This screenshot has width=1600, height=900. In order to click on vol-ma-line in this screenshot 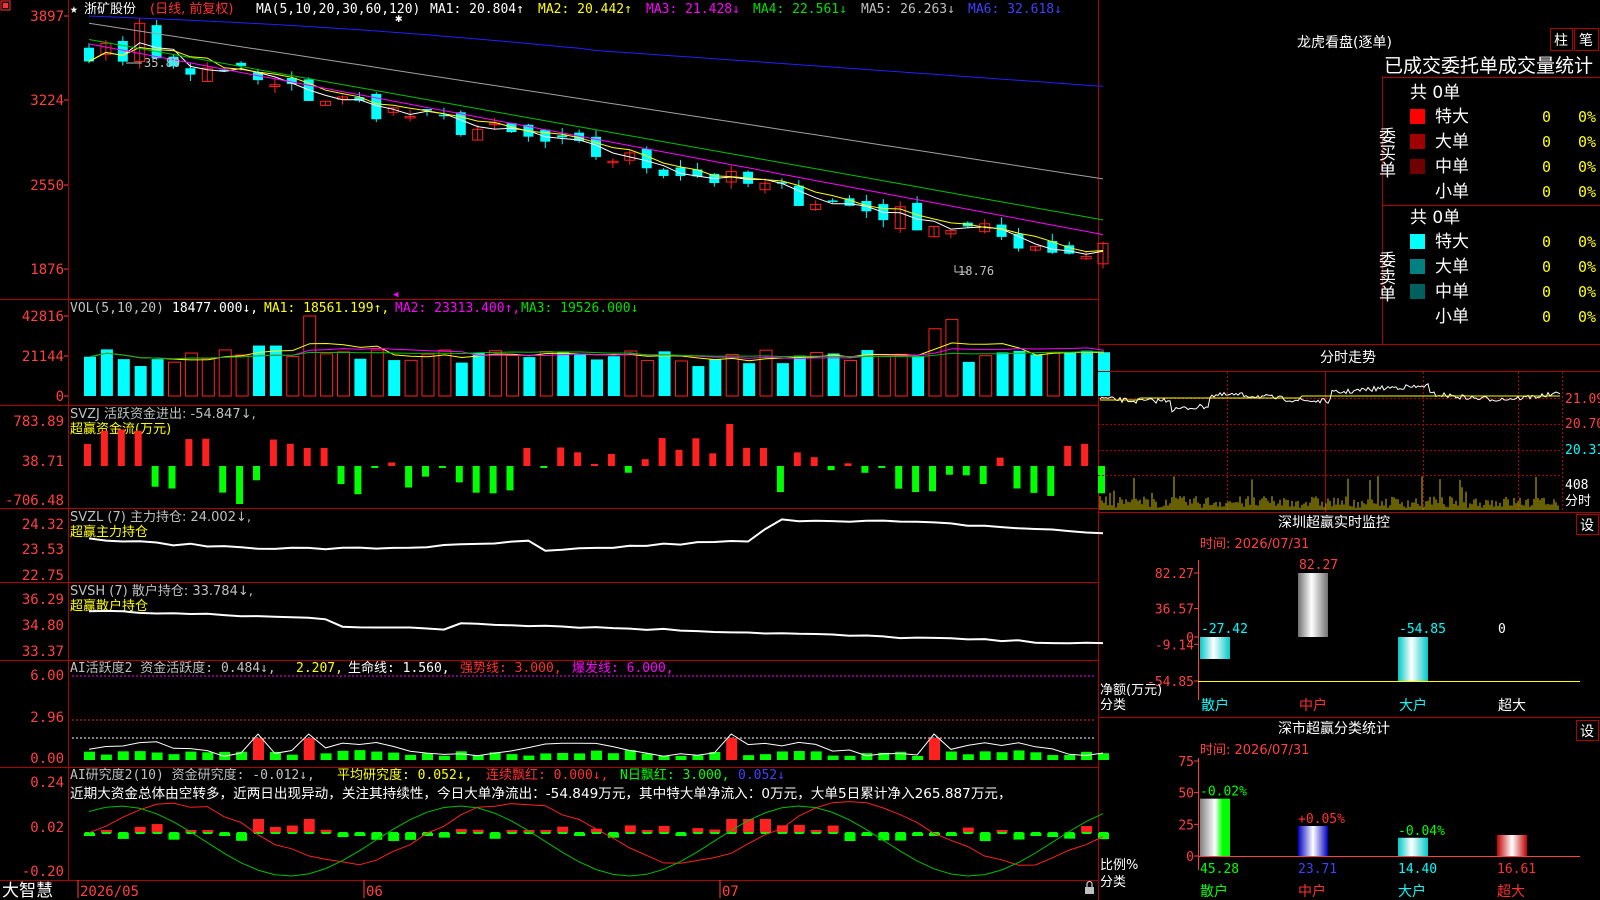, I will do `click(597, 352)`.